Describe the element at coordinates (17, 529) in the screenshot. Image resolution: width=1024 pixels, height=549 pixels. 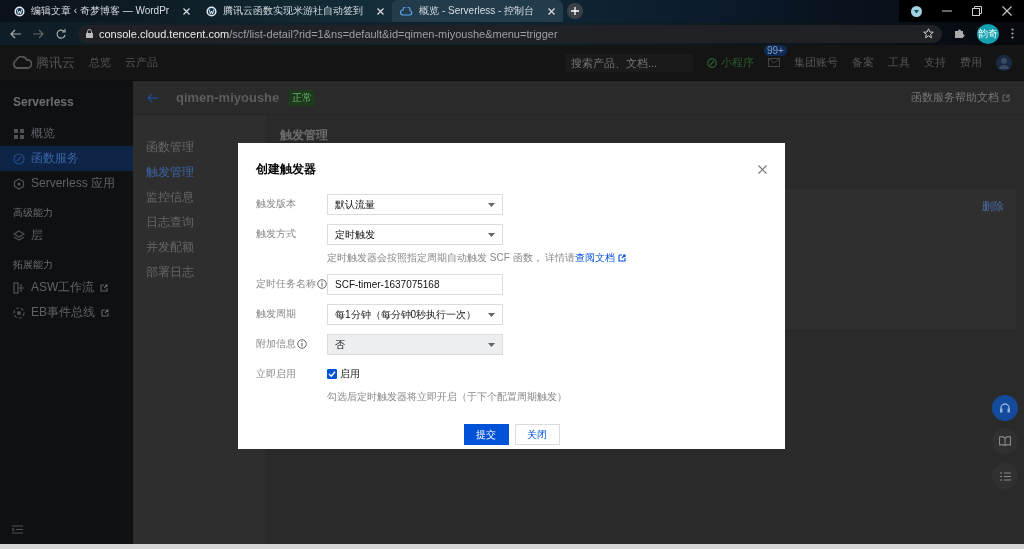
I see `collapse-icon` at that location.